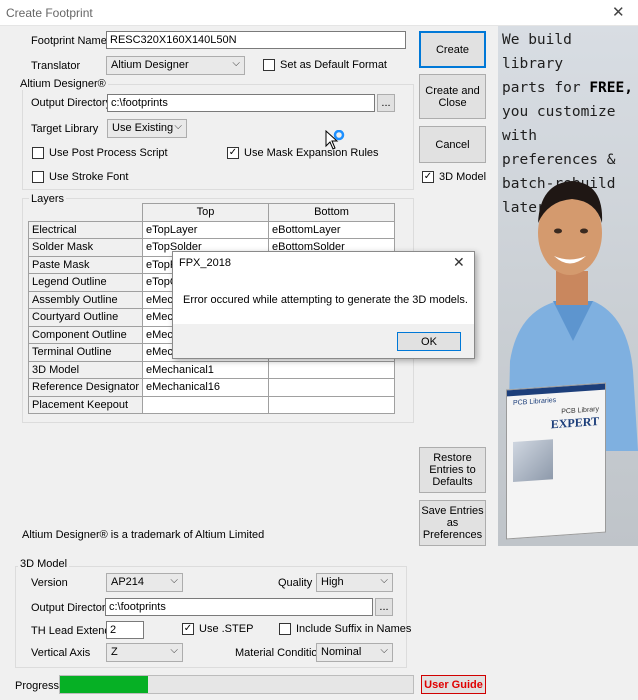  I want to click on progress-label: Progress, so click(37, 686).